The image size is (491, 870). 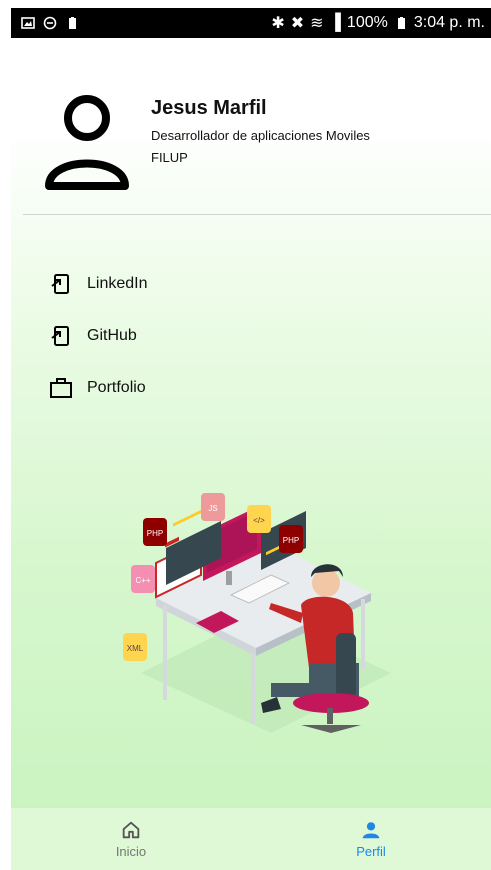 I want to click on links-list: LinkedIn GitHub Portfolio, so click(x=98, y=336).